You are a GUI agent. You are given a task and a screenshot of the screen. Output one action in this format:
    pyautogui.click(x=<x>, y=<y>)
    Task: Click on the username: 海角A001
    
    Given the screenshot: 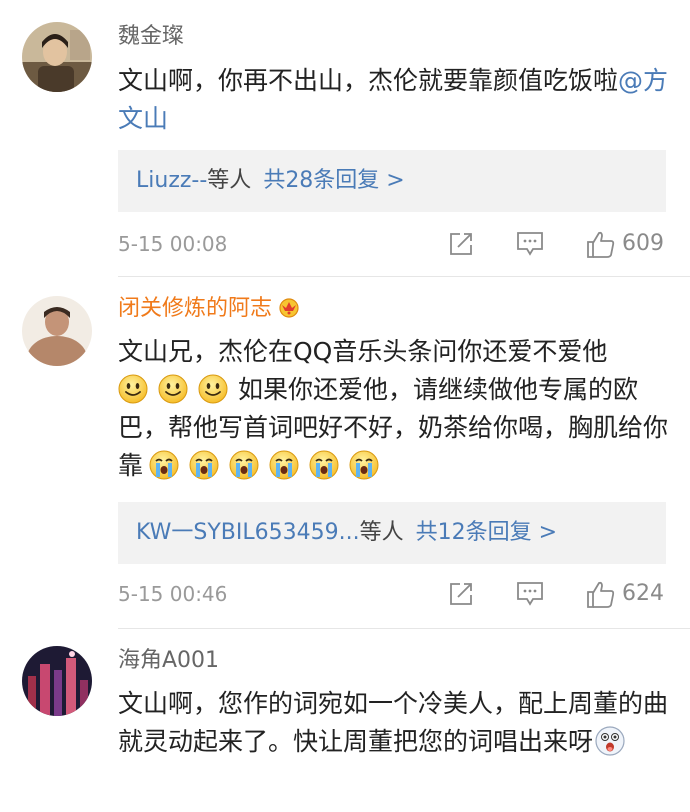 What is the action you would take?
    pyautogui.click(x=168, y=661)
    